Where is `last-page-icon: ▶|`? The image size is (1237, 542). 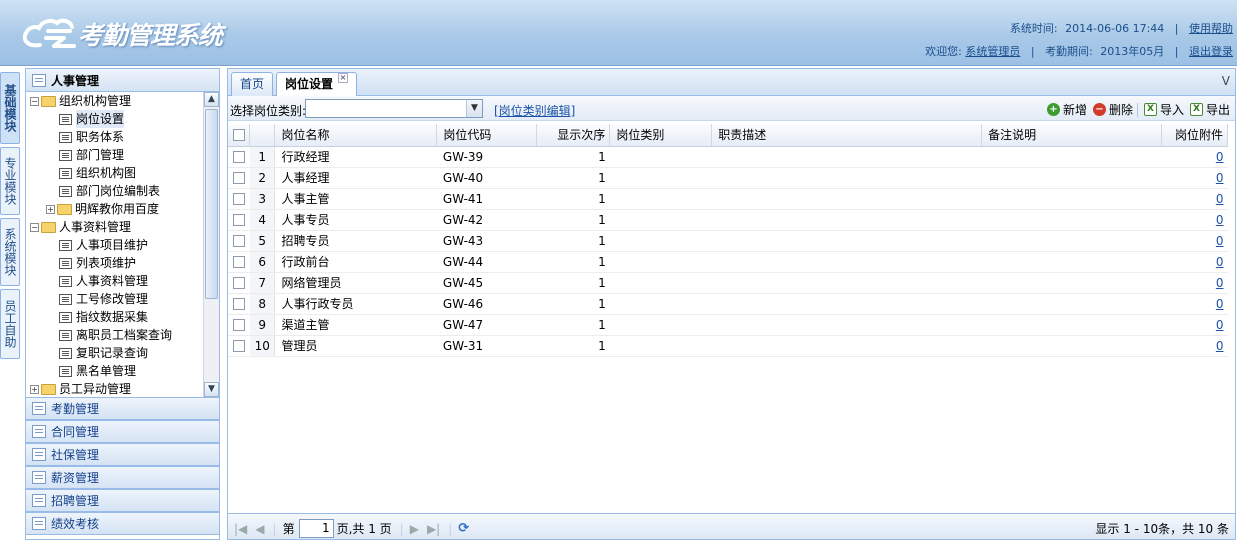
last-page-icon: ▶| is located at coordinates (433, 529).